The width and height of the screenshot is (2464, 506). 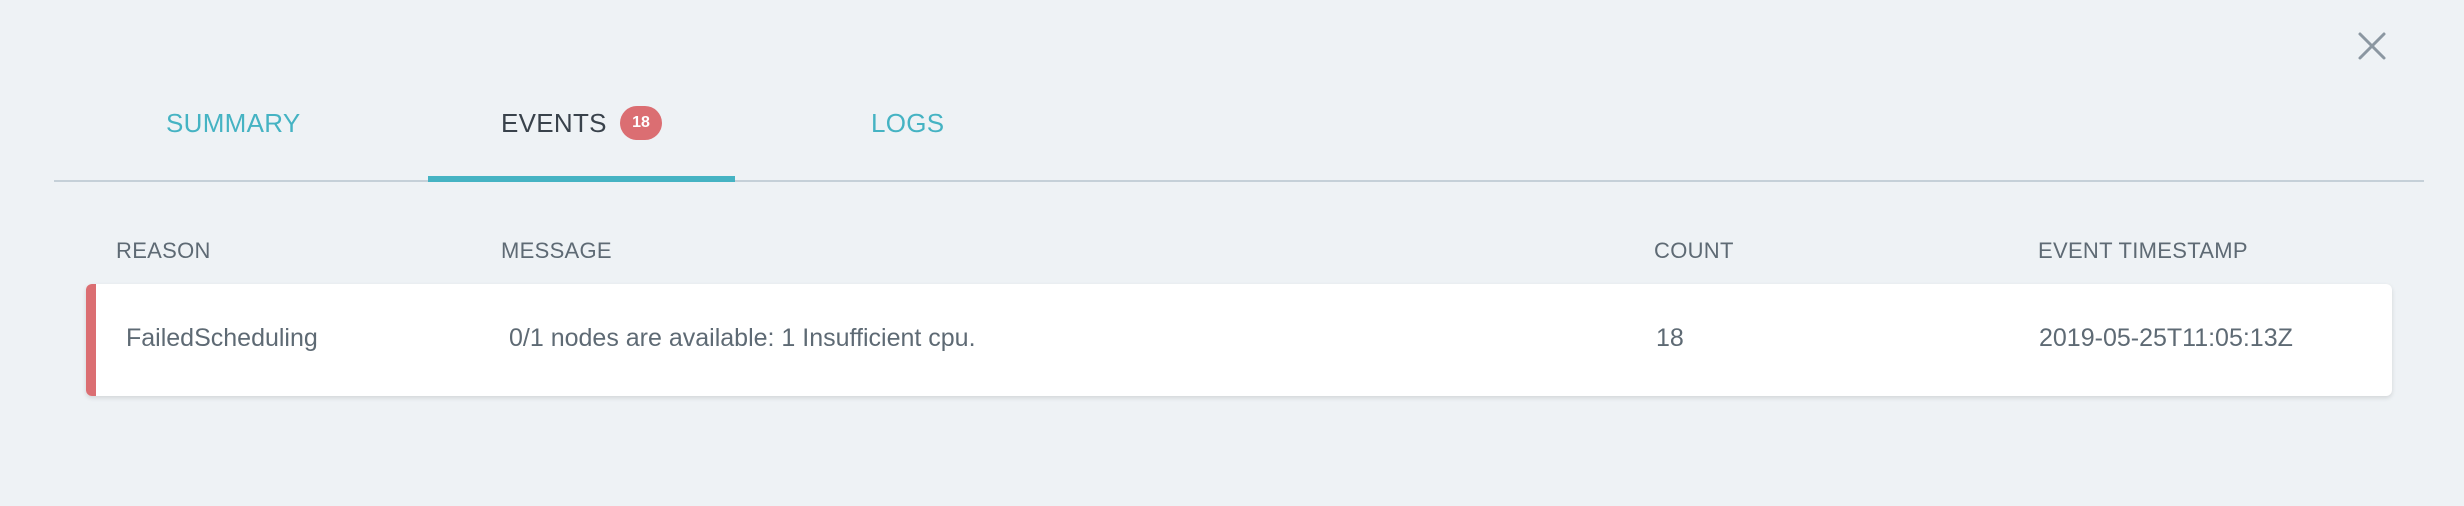 I want to click on error-severity-indicator, so click(x=91, y=340).